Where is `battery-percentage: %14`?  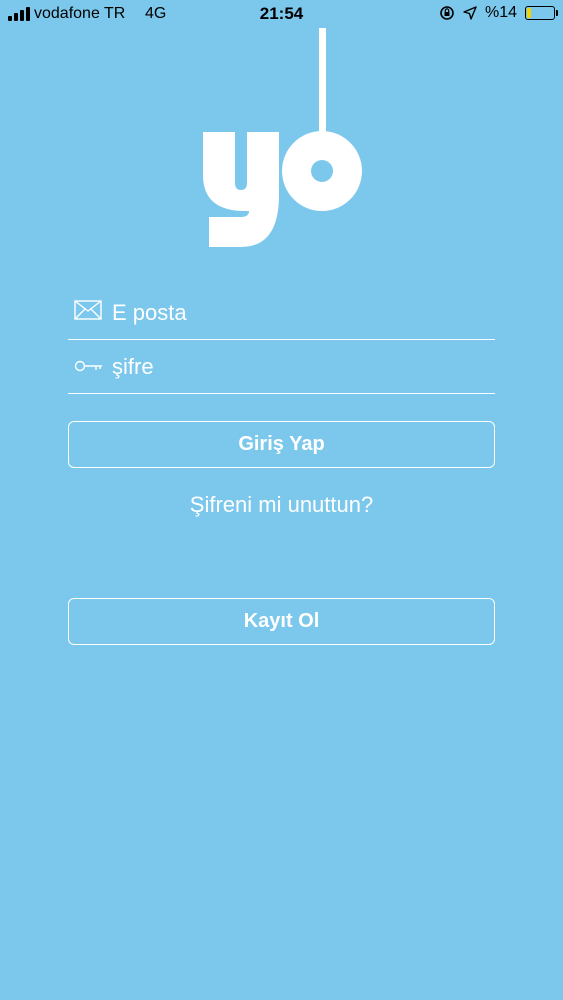 battery-percentage: %14 is located at coordinates (500, 12).